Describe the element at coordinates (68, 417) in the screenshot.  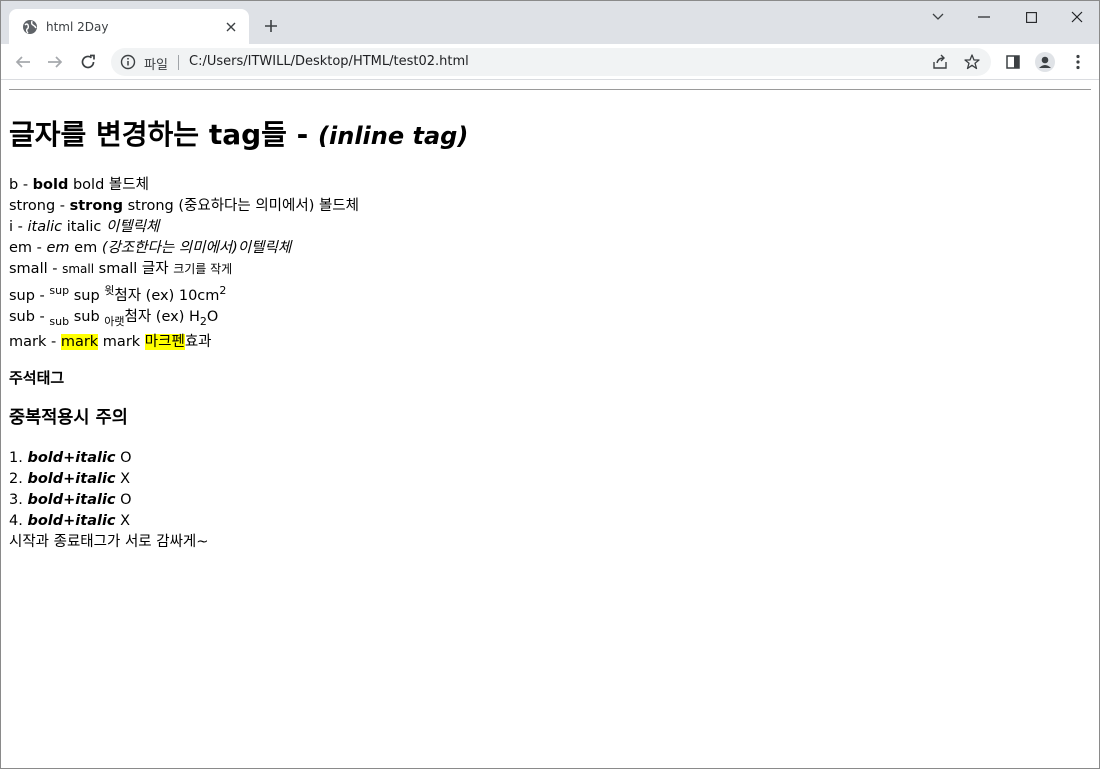
I see `nesting-heading: 중복적용시 주의` at that location.